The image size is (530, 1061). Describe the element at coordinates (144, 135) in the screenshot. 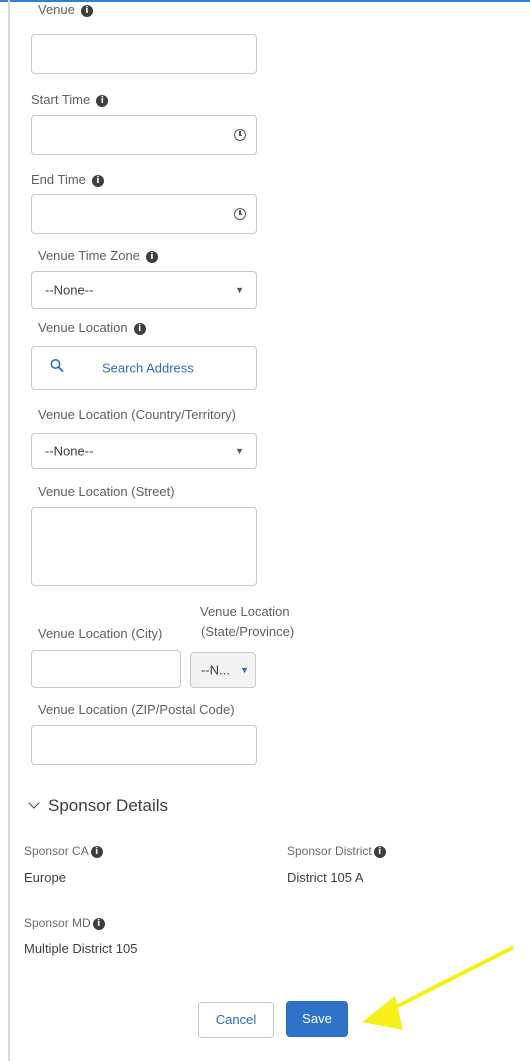

I see `start-time-input` at that location.